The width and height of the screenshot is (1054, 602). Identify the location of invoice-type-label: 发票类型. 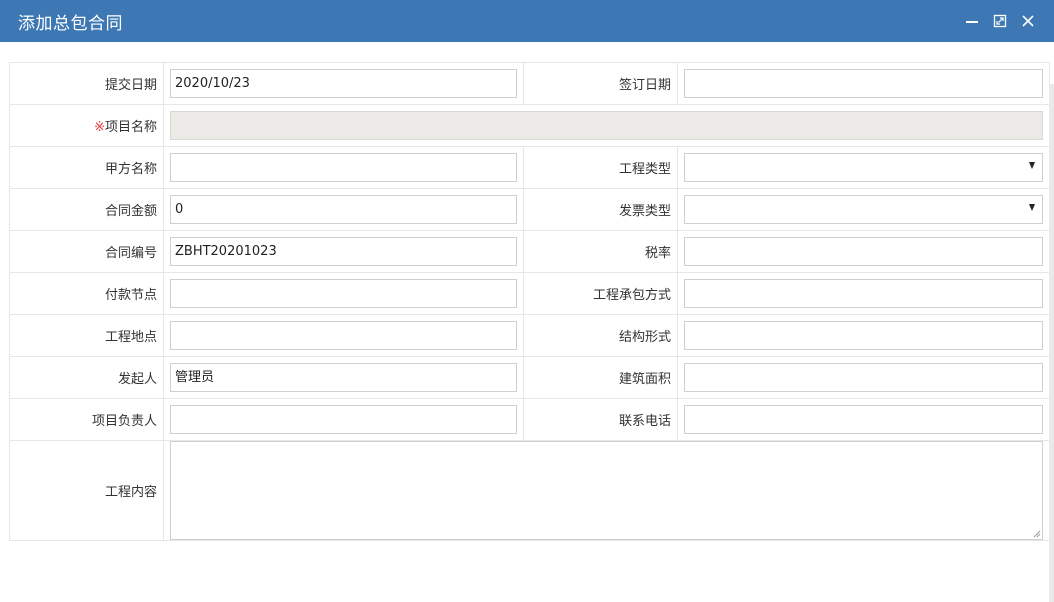
(600, 209).